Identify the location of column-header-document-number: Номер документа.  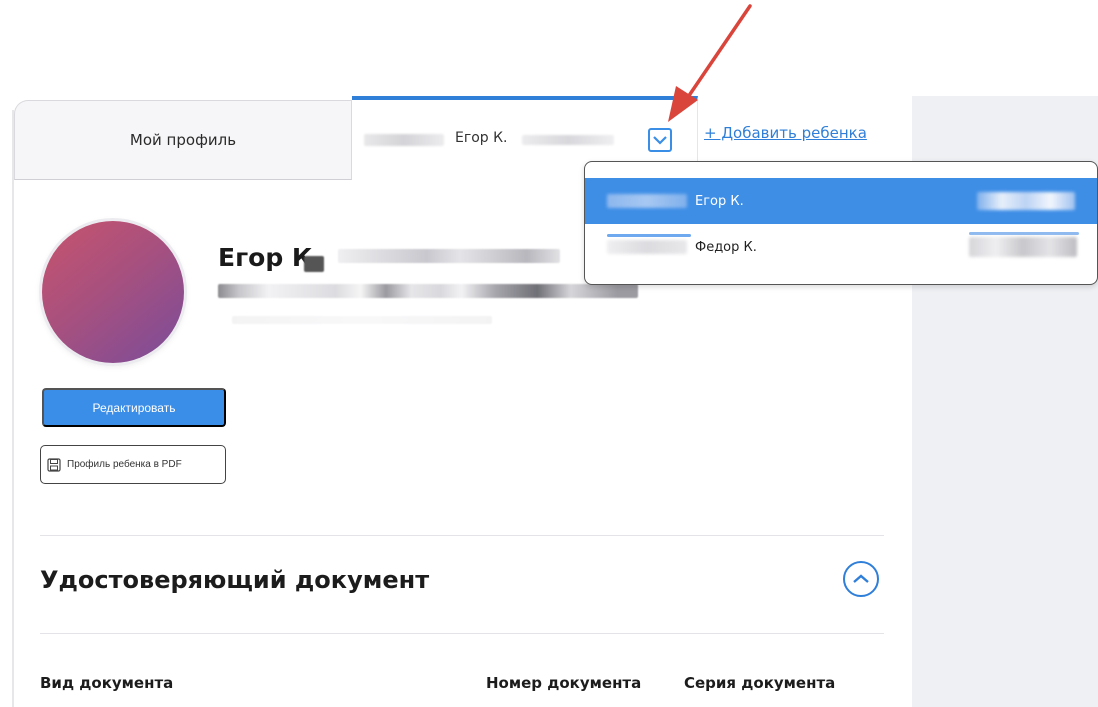
(564, 683).